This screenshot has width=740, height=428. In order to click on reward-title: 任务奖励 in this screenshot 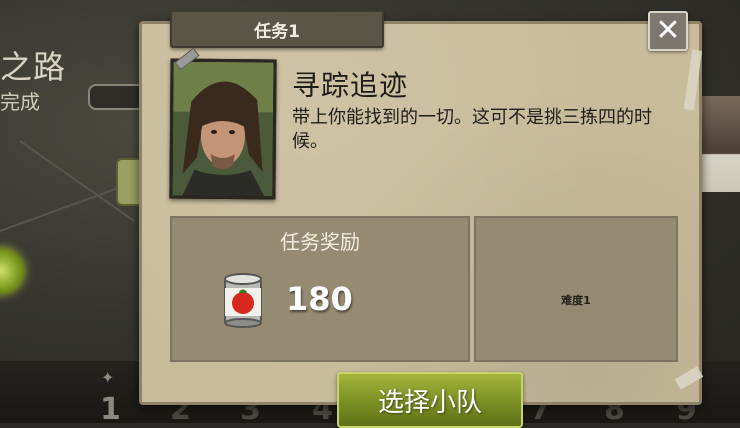, I will do `click(320, 242)`.